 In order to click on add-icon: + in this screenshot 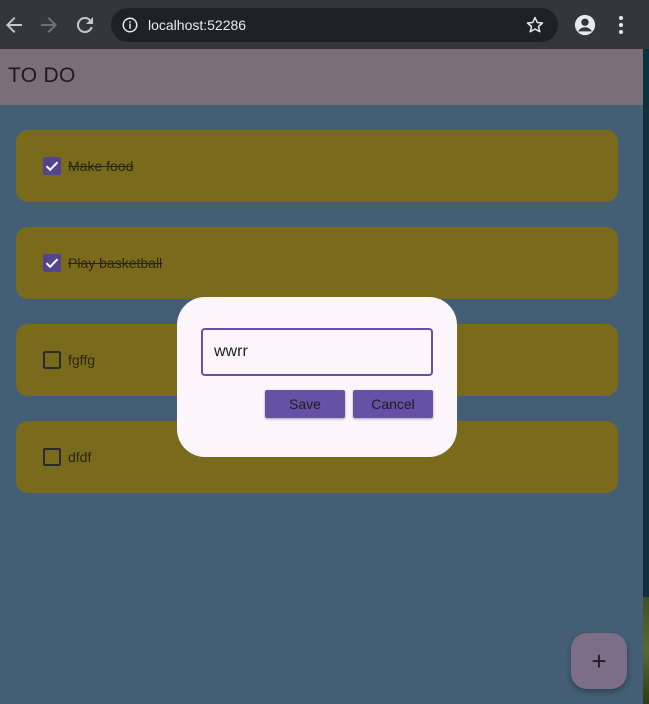, I will do `click(599, 661)`.